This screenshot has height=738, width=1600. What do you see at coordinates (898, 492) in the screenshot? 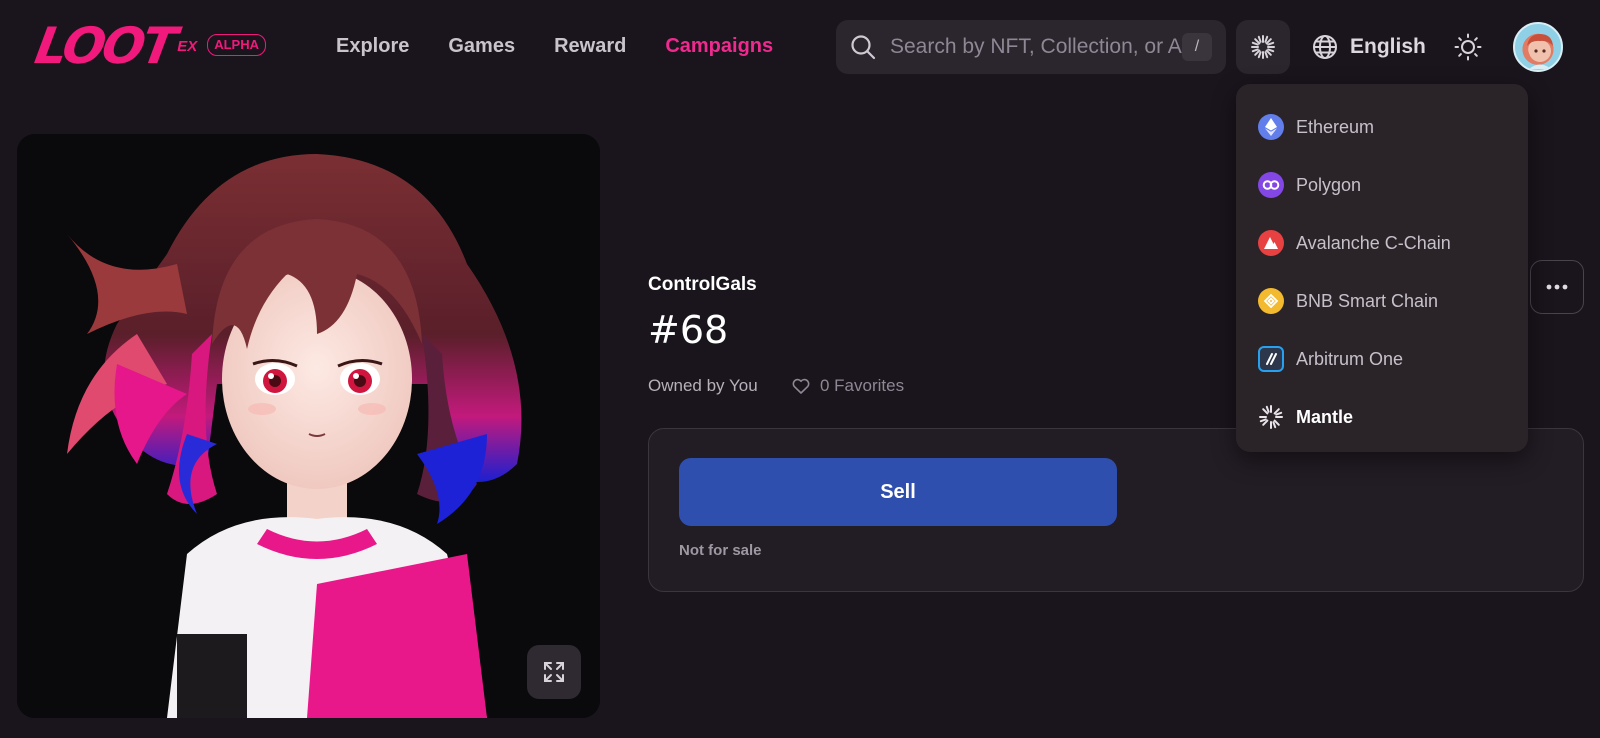
I see `sell-button: Sell` at bounding box center [898, 492].